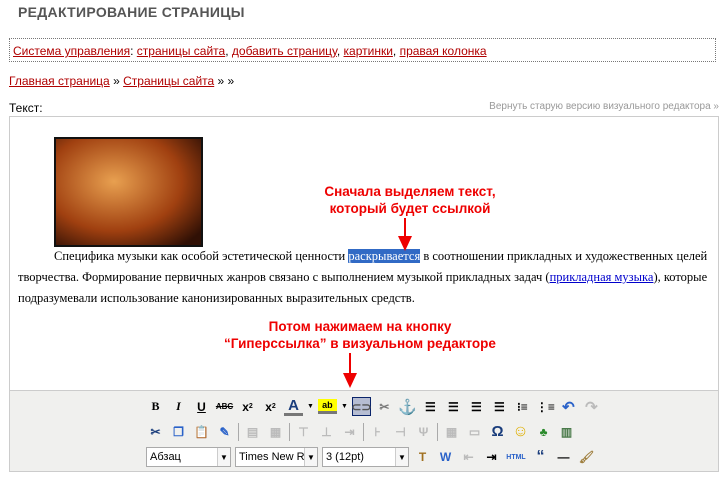 The height and width of the screenshot is (478, 727). Describe the element at coordinates (276, 457) in the screenshot. I see `font-select: Times New Roman▼` at that location.